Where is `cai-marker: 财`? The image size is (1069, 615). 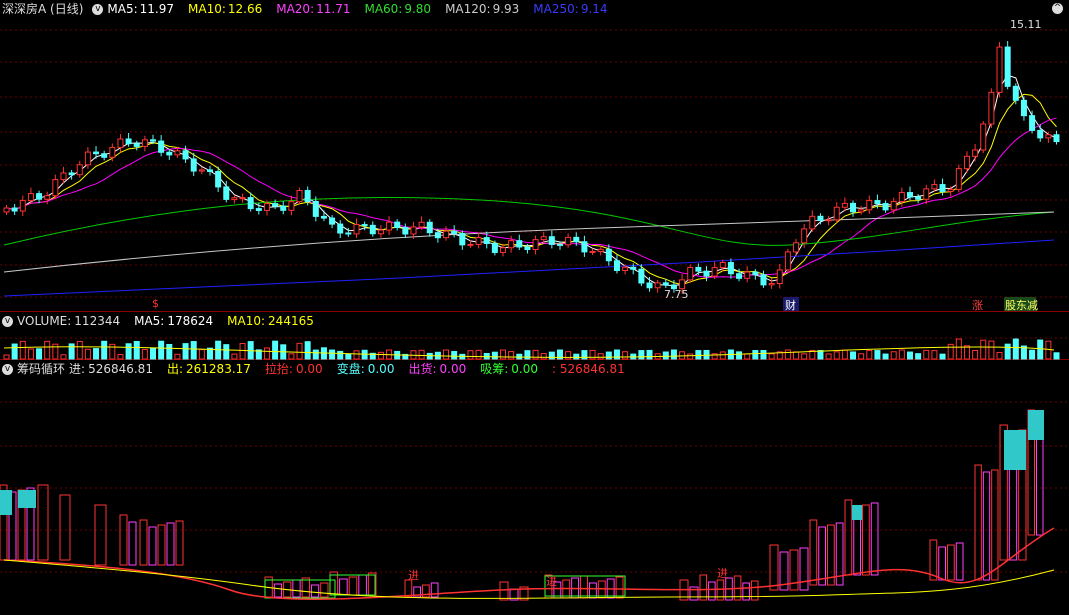 cai-marker: 财 is located at coordinates (790, 305).